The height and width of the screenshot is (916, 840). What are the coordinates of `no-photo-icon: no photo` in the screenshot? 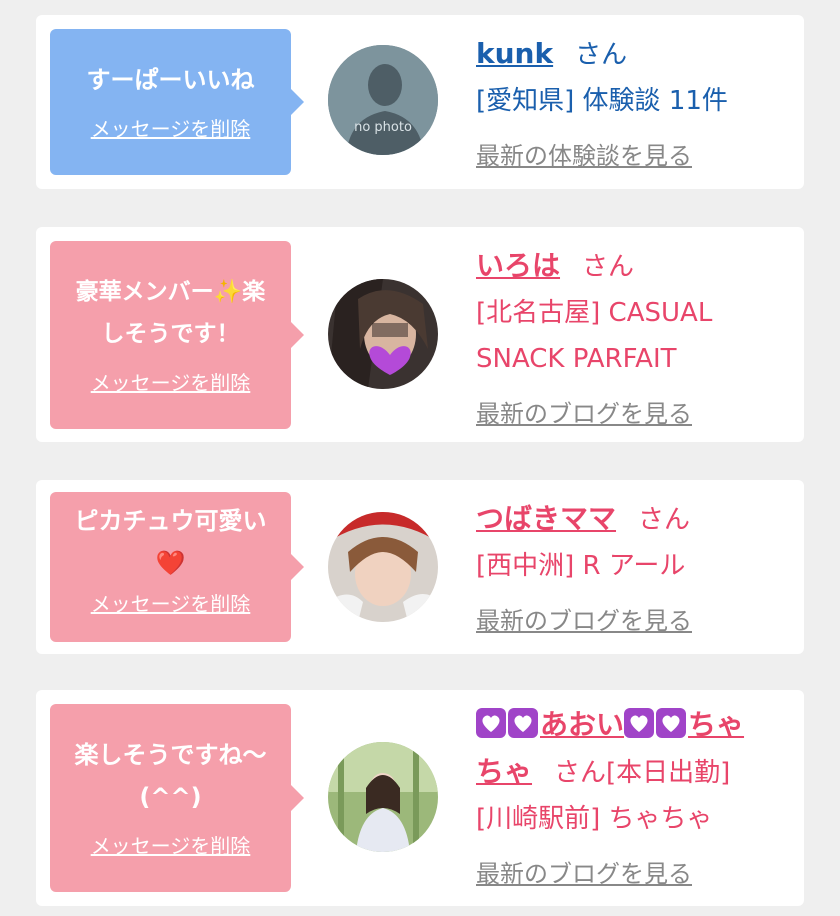 It's located at (383, 100).